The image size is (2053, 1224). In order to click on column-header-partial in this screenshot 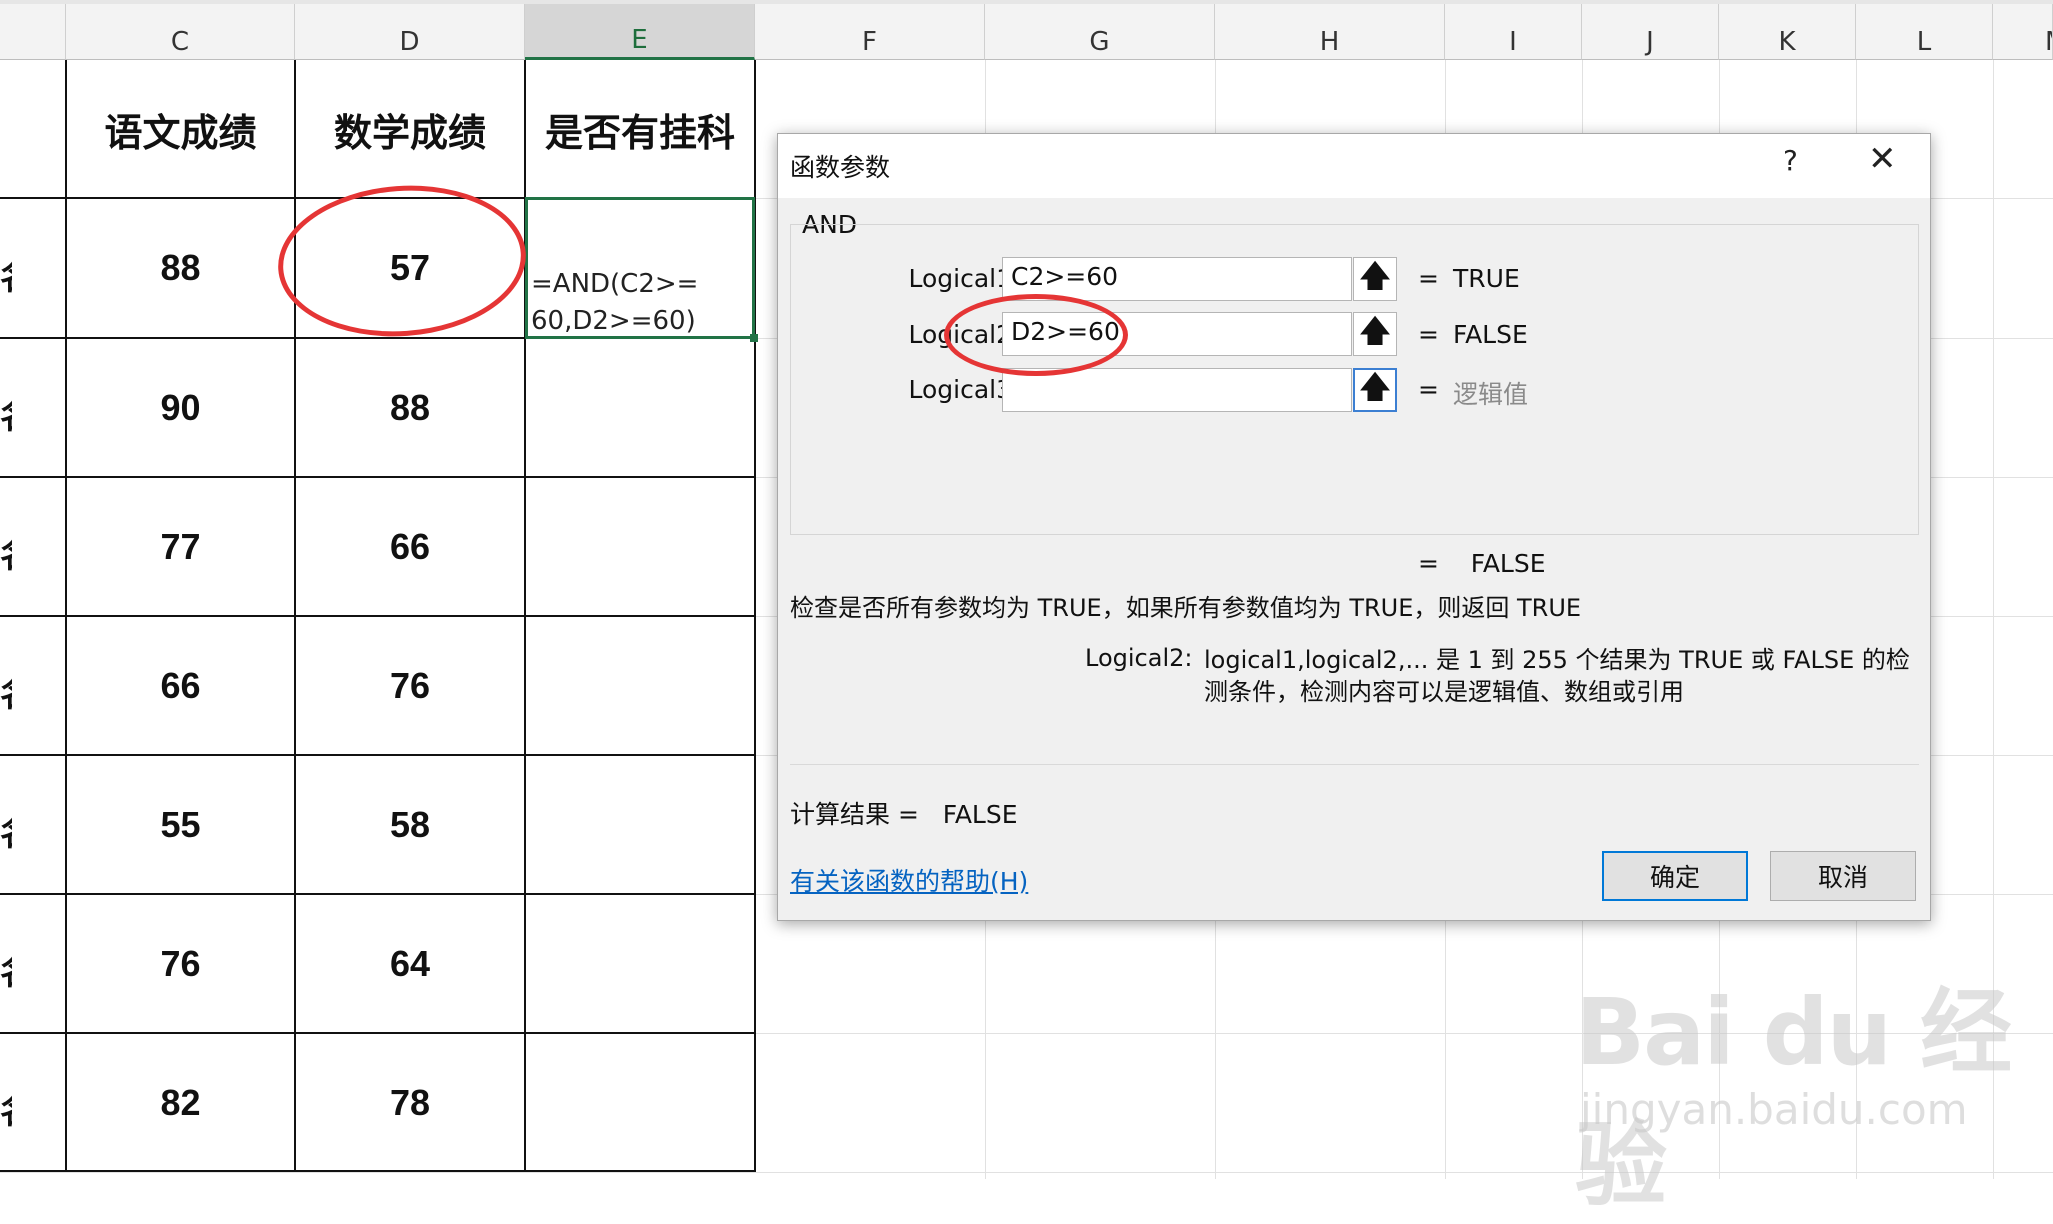, I will do `click(33, 32)`.